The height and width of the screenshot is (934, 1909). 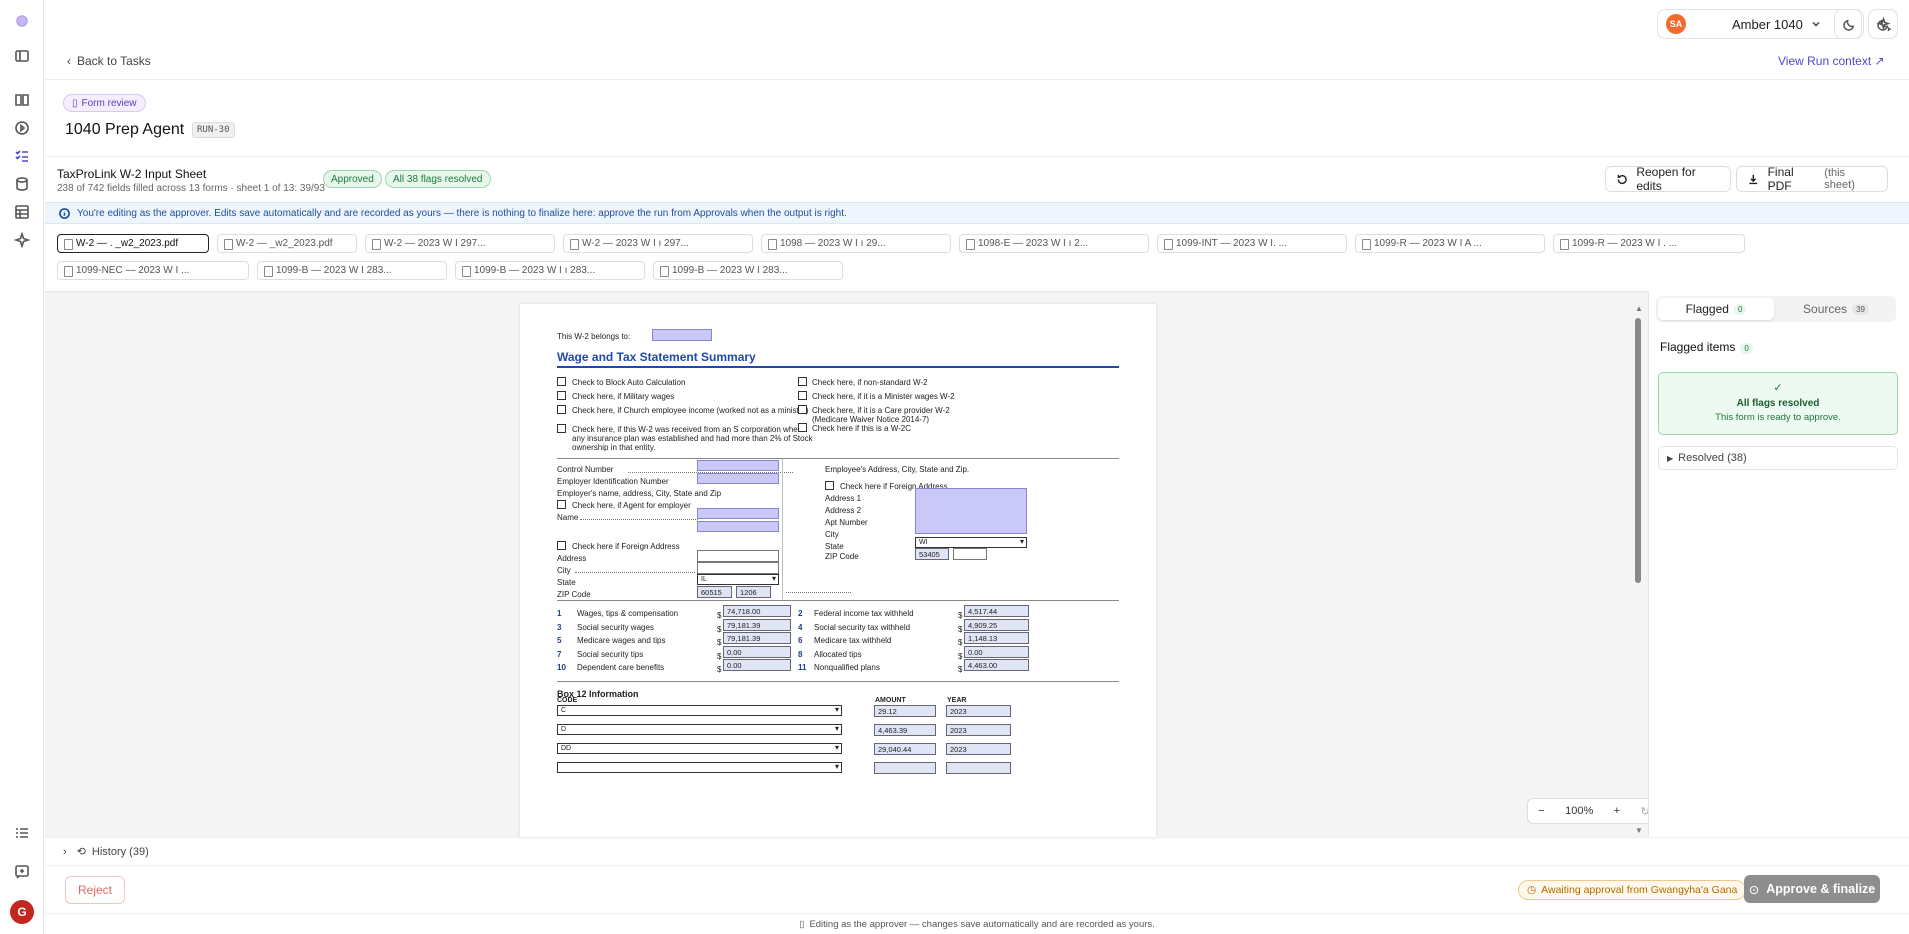 I want to click on scrollbar-thumb, so click(x=1638, y=450).